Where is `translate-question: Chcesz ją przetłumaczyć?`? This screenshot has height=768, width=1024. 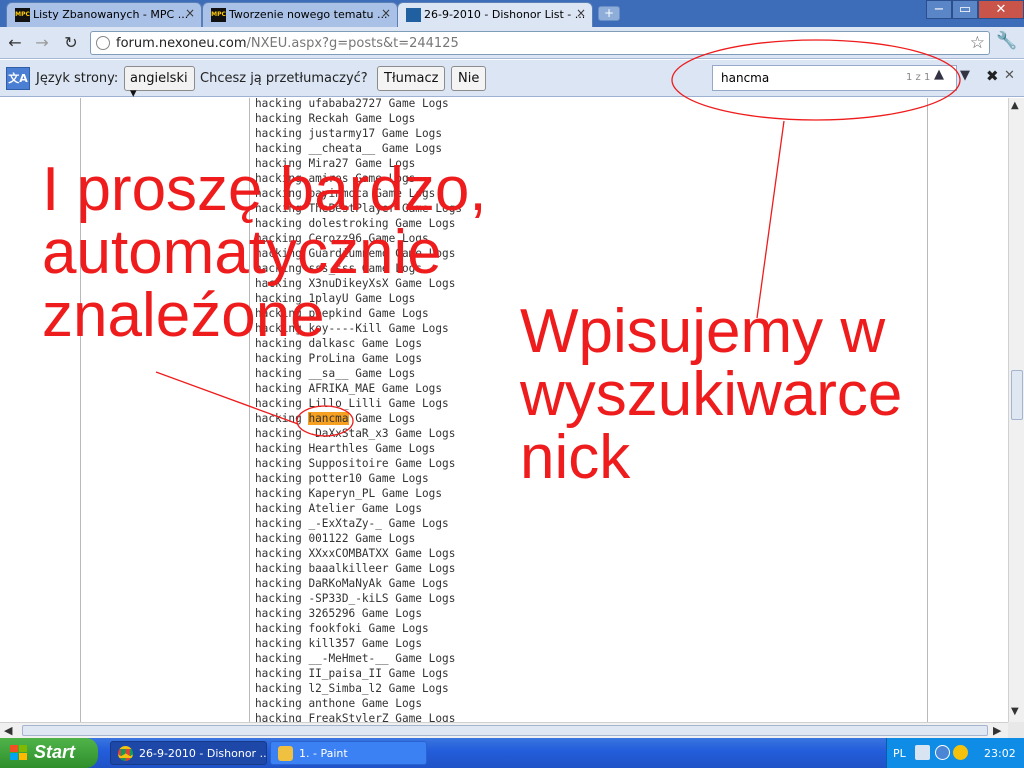
translate-question: Chcesz ją przetłumaczyć? is located at coordinates (284, 78).